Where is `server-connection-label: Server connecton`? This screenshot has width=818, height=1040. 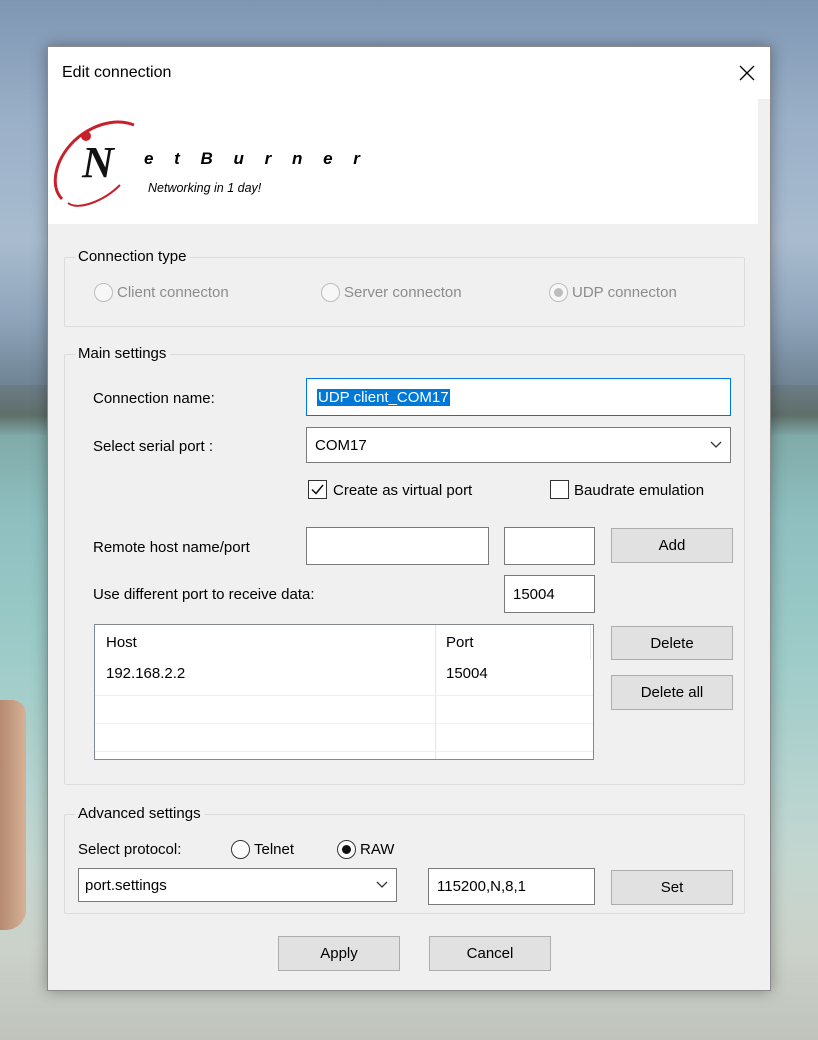 server-connection-label: Server connecton is located at coordinates (403, 292).